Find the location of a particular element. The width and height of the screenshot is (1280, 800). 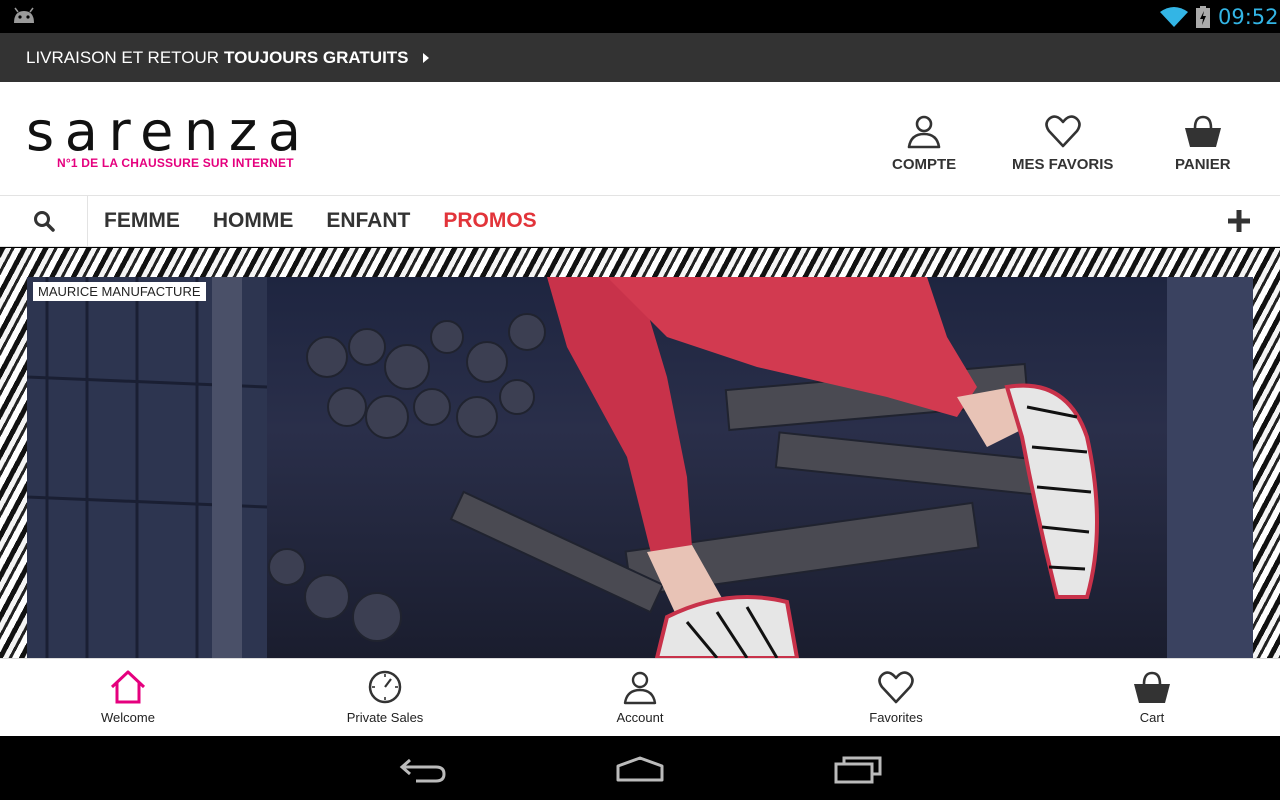

home-nav-icon is located at coordinates (640, 768).